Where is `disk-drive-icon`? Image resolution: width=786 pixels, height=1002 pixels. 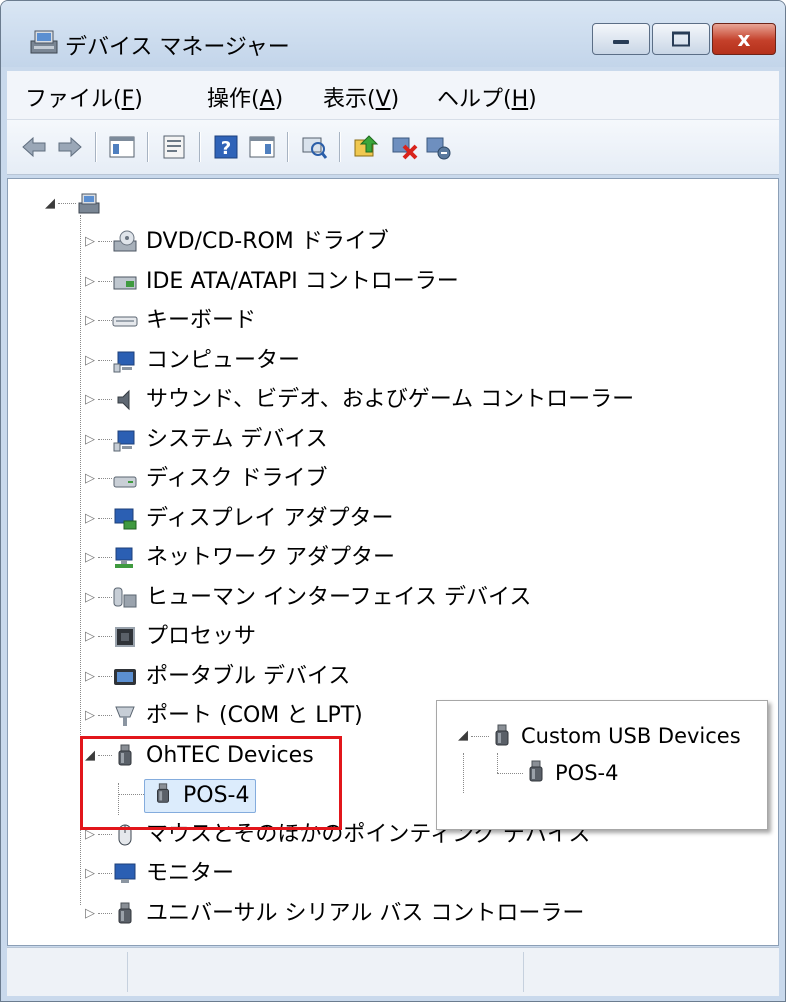 disk-drive-icon is located at coordinates (125, 482).